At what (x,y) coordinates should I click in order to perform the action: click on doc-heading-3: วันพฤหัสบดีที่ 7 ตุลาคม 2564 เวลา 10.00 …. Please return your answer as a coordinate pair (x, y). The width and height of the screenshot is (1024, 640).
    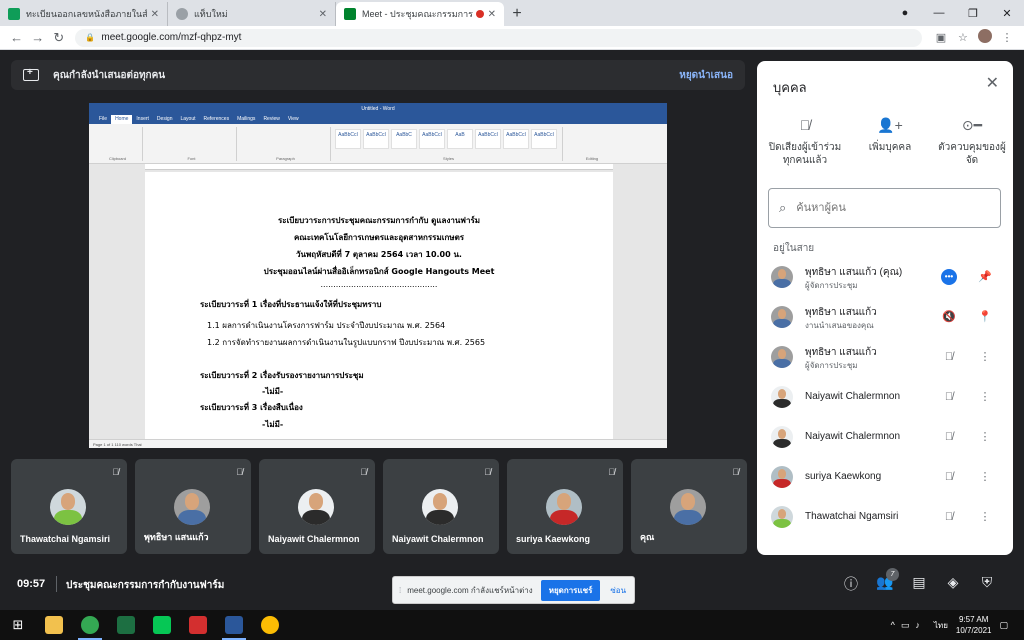
    Looking at the image, I should click on (379, 254).